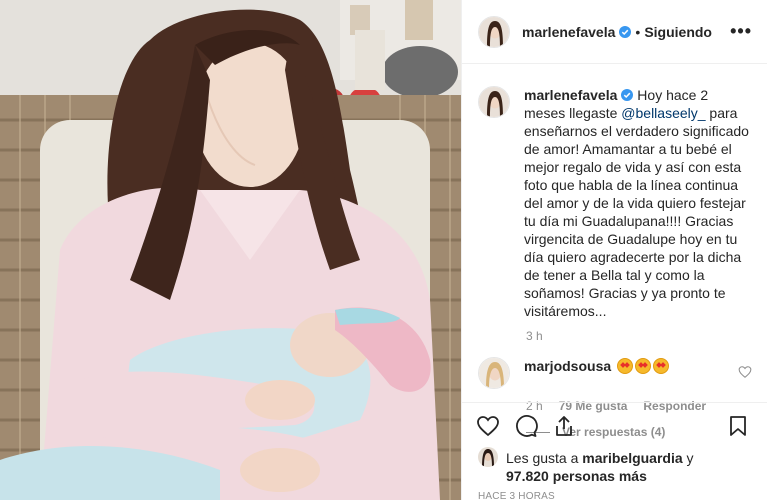 The image size is (767, 500). Describe the element at coordinates (564, 426) in the screenshot. I see `share-icon` at that location.